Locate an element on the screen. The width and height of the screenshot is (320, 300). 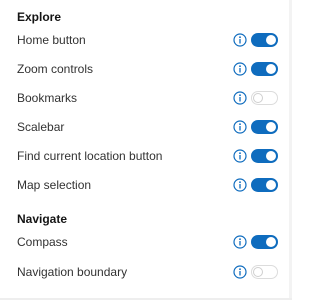
navigation-boundary-toggle is located at coordinates (264, 272).